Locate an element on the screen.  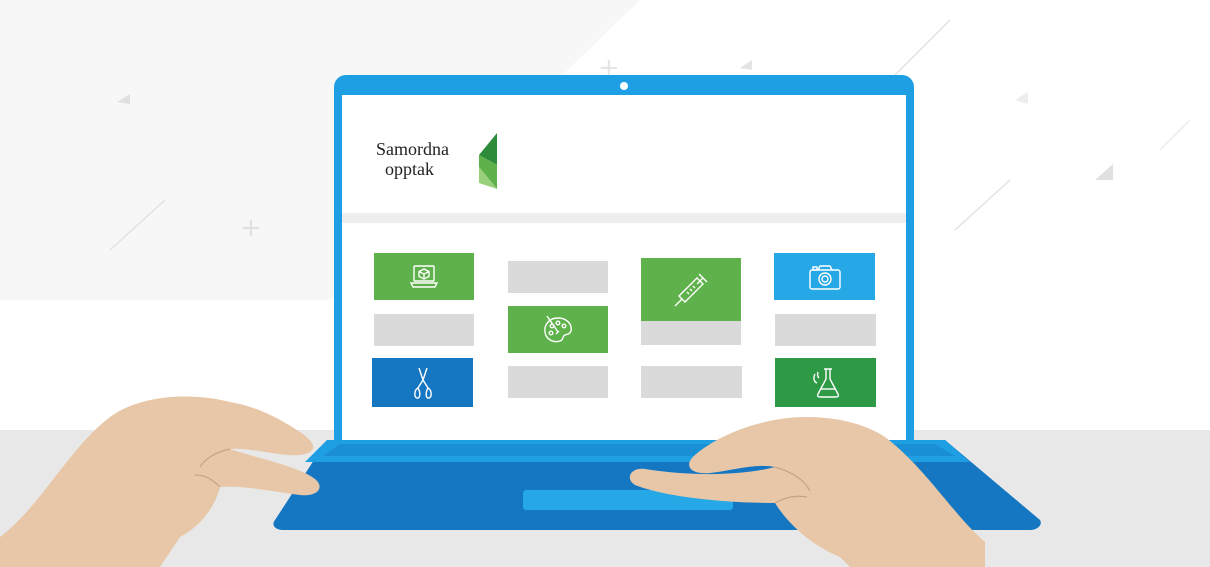
brand-name-line-1: Samordna is located at coordinates (412, 149).